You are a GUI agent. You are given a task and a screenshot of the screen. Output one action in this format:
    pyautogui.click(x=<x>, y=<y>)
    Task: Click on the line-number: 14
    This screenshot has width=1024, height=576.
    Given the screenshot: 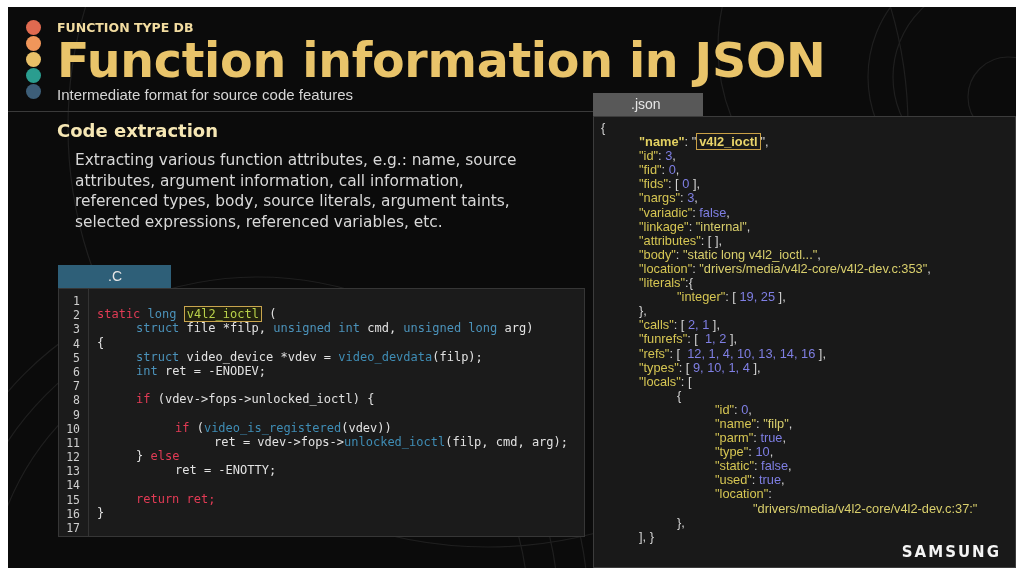 What is the action you would take?
    pyautogui.click(x=73, y=485)
    